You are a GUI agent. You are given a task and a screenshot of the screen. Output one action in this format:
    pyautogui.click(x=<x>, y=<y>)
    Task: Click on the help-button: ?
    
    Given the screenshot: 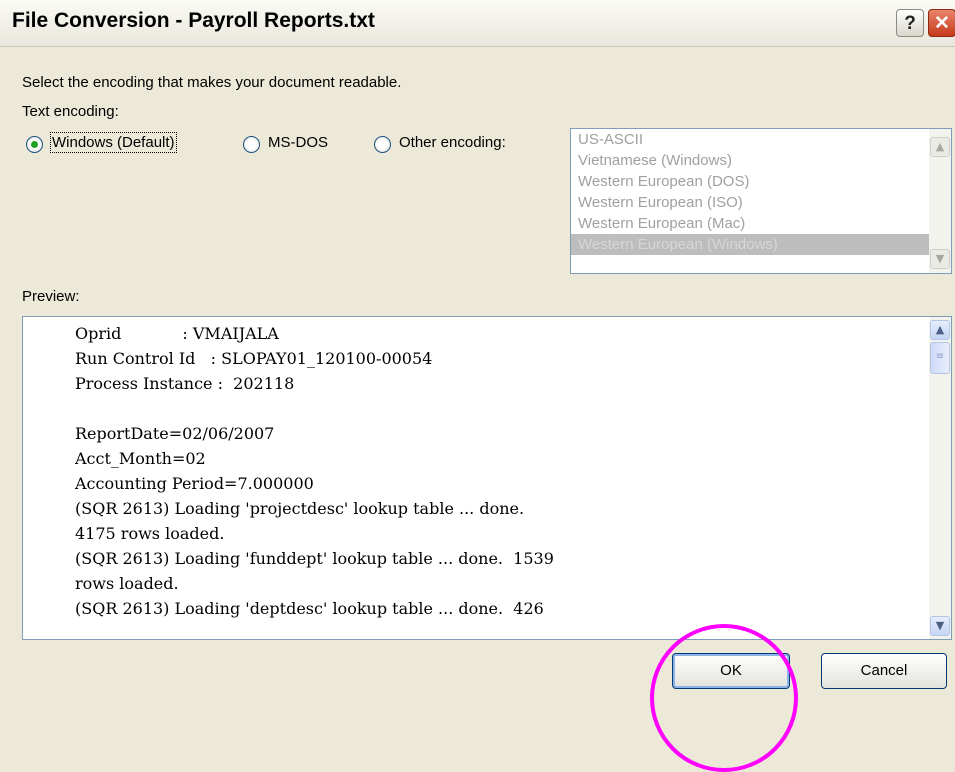 What is the action you would take?
    pyautogui.click(x=910, y=23)
    